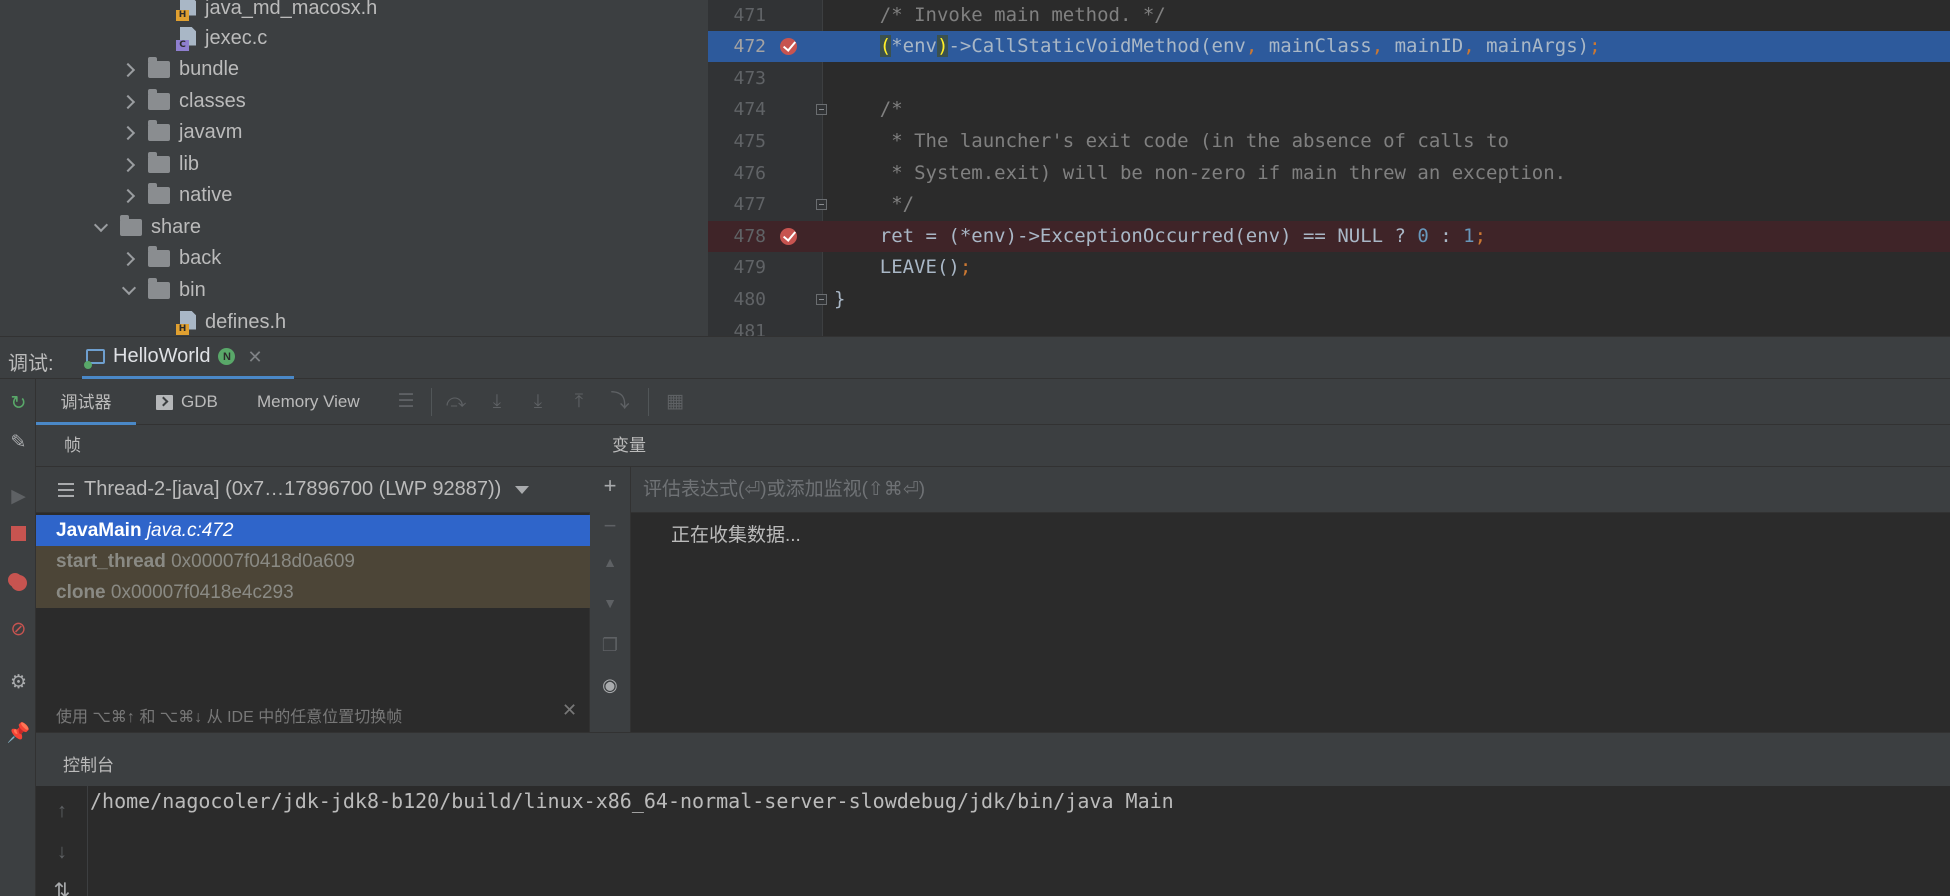  Describe the element at coordinates (1446, 236) in the screenshot. I see `code-token: :` at that location.